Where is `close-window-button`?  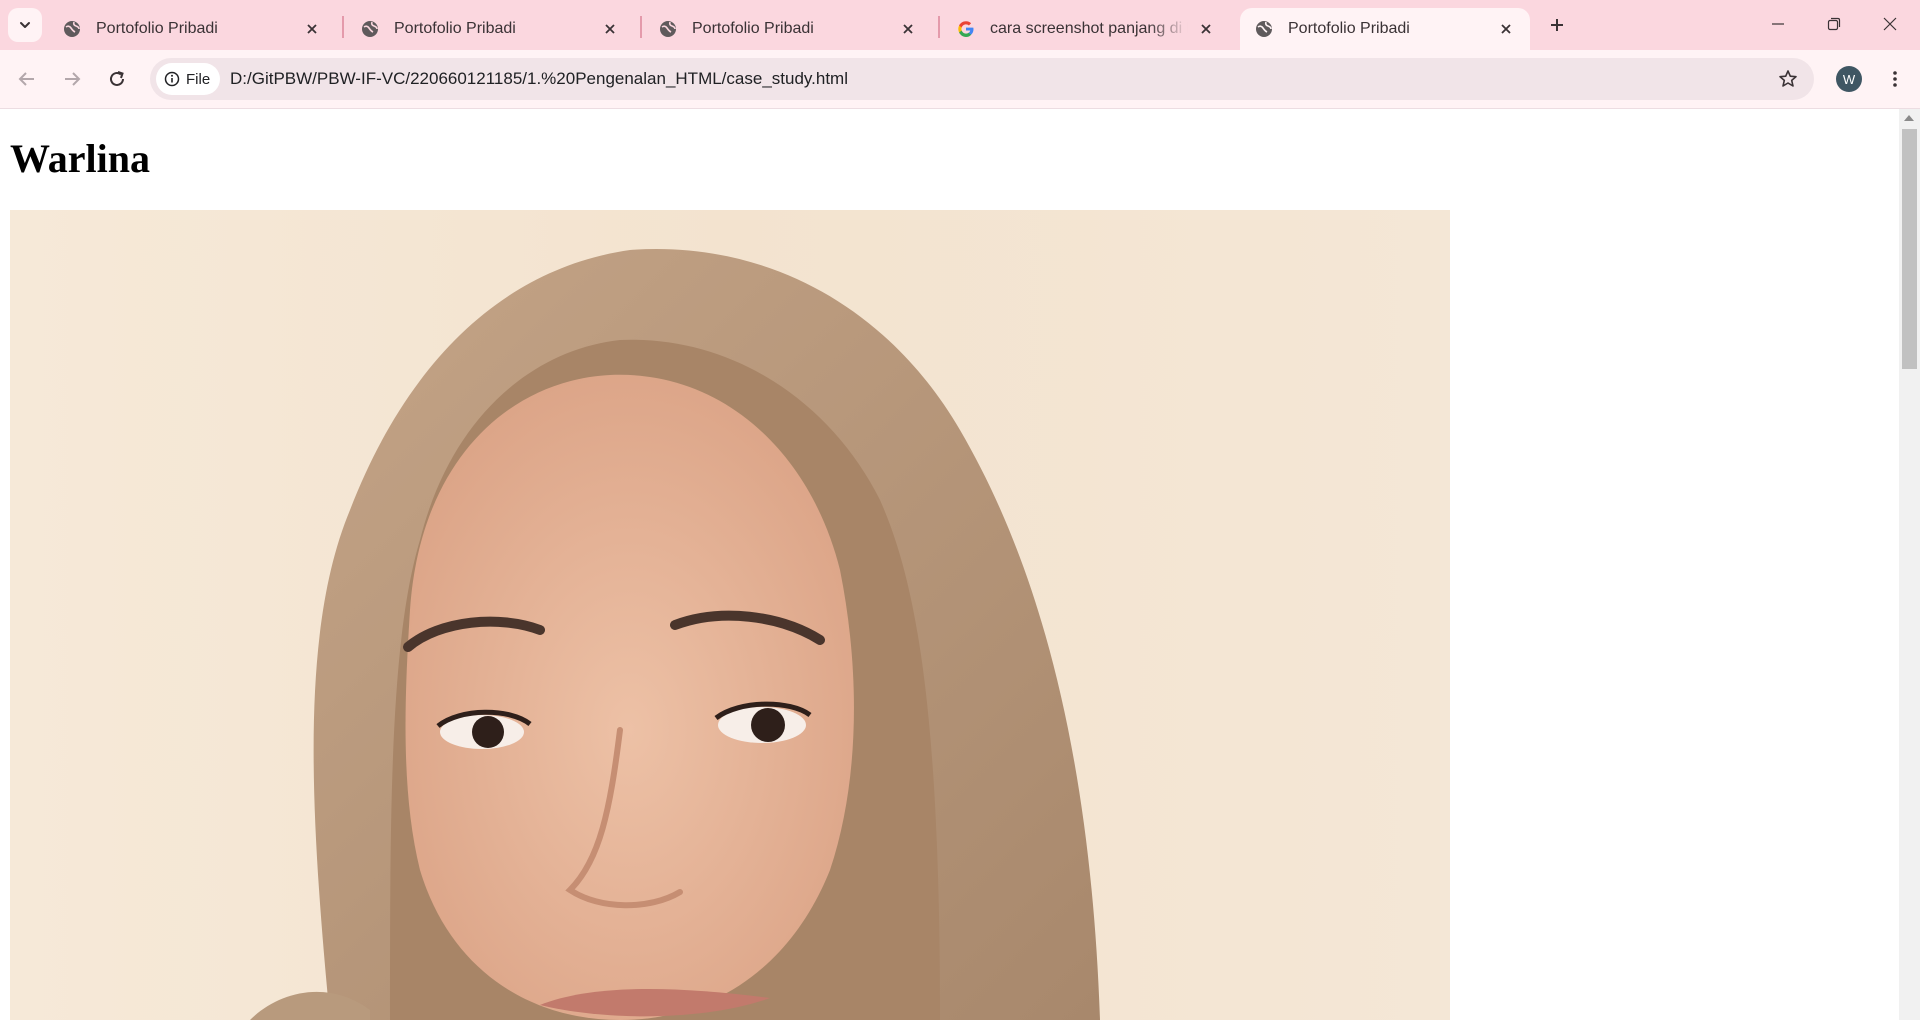
close-window-button is located at coordinates (1890, 24).